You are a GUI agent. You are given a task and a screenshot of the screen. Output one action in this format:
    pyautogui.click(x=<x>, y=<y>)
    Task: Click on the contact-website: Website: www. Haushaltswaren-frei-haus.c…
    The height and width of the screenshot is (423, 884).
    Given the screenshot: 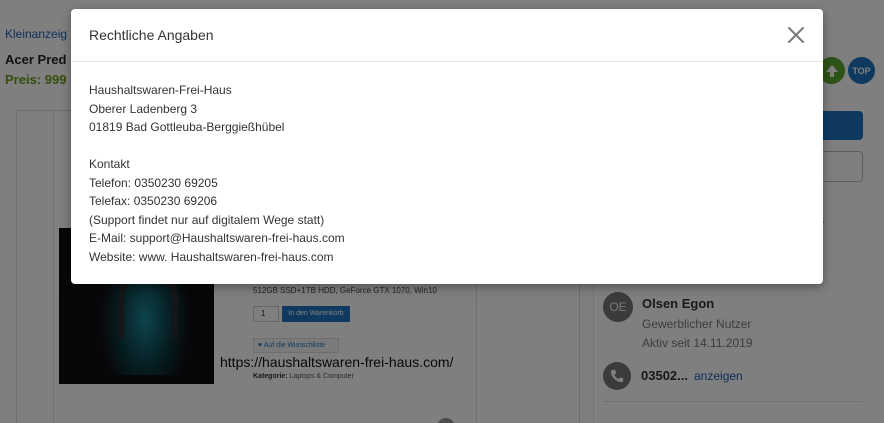 What is the action you would take?
    pyautogui.click(x=211, y=256)
    